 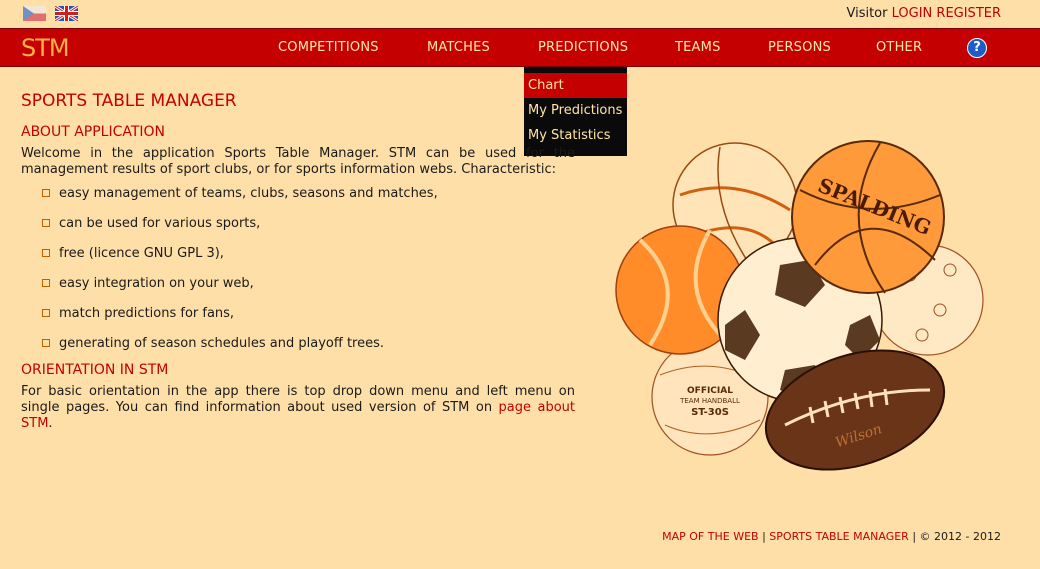 What do you see at coordinates (93, 132) in the screenshot?
I see `about-heading: ABOUT APPLICATION` at bounding box center [93, 132].